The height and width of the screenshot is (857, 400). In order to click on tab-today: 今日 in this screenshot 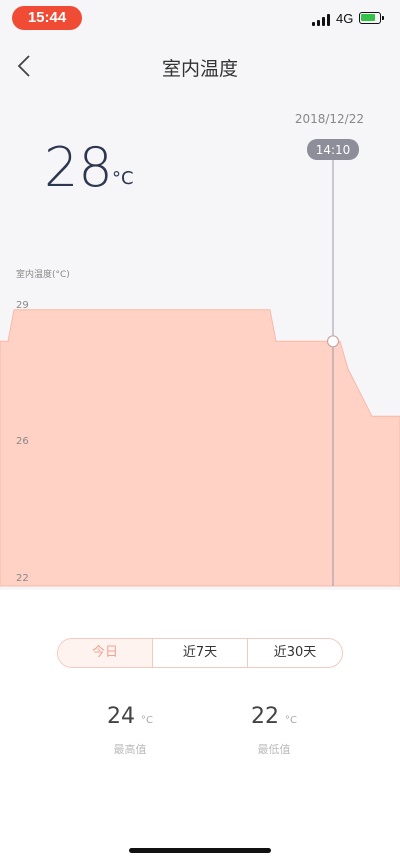, I will do `click(105, 653)`.